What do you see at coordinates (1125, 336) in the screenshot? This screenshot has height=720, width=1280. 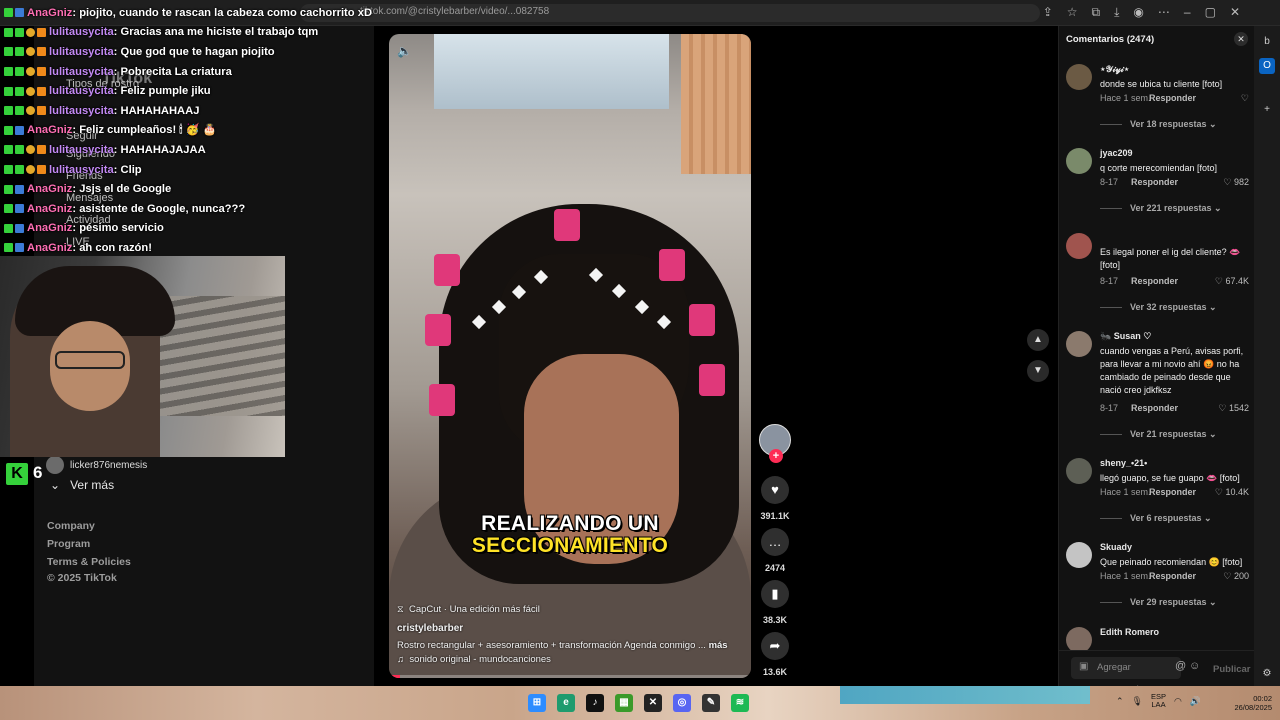 I see `comment-user: 🐜 Susan ♡` at bounding box center [1125, 336].